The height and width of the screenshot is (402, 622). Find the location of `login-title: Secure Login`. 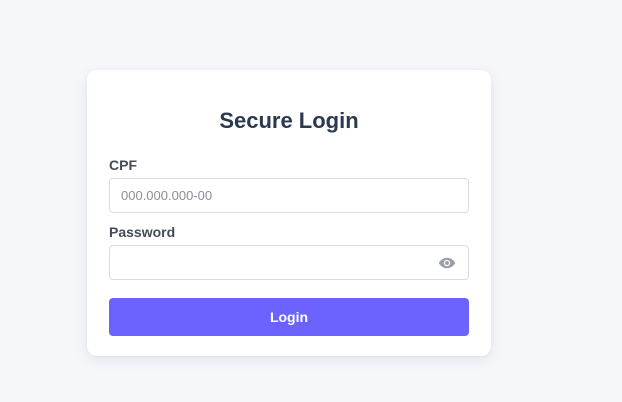

login-title: Secure Login is located at coordinates (289, 120).